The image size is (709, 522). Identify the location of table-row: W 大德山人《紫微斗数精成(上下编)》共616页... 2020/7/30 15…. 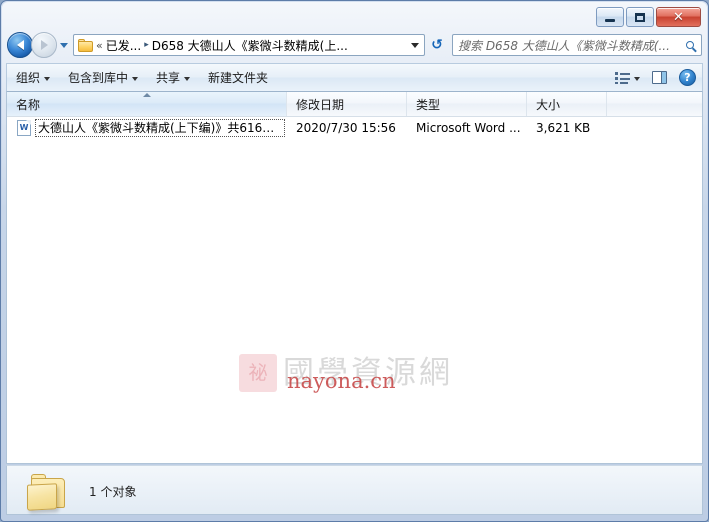
(354, 127).